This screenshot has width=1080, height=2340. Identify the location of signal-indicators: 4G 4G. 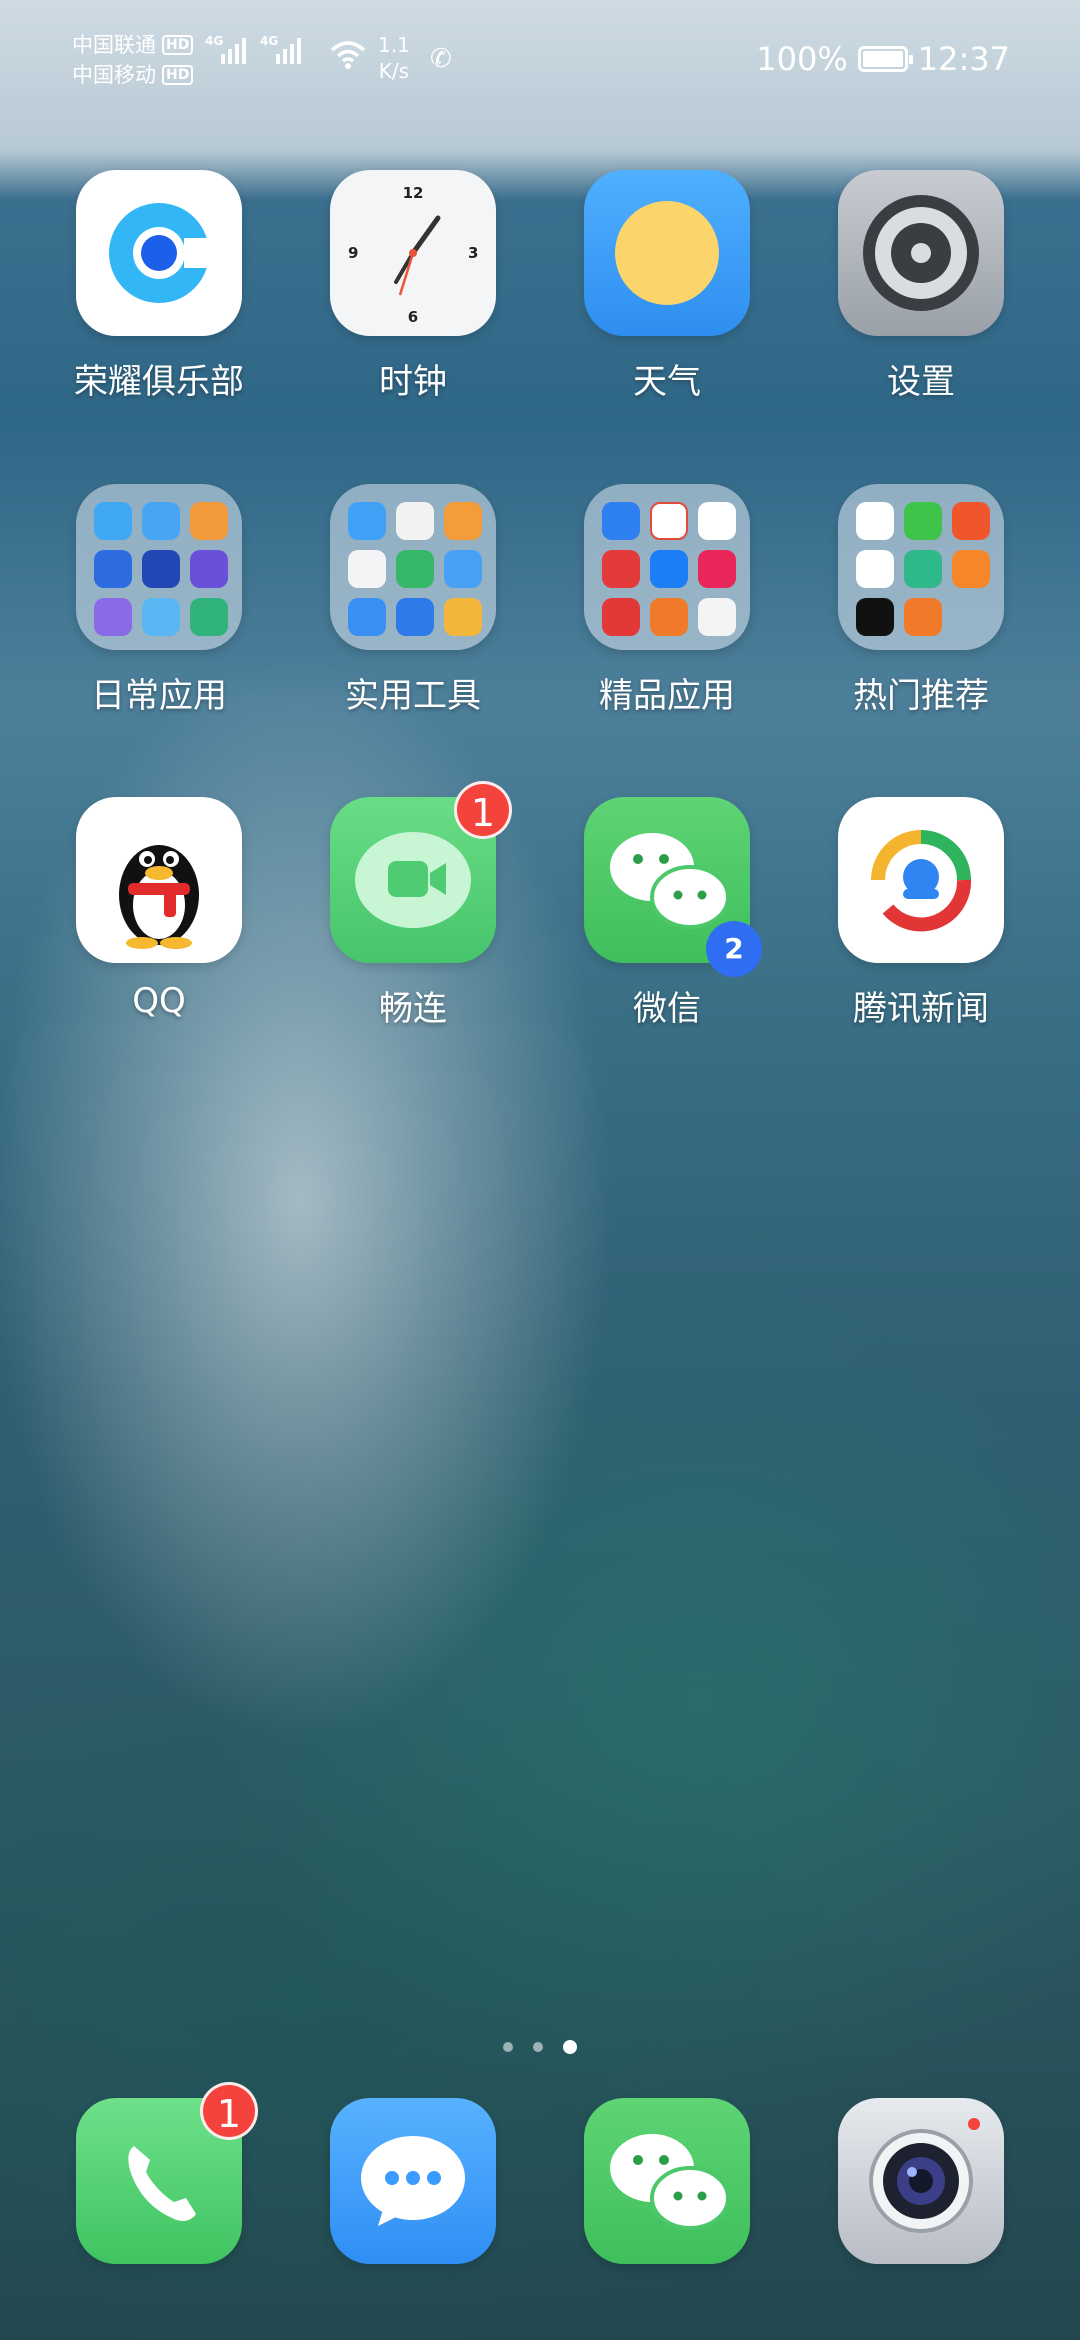
(253, 49).